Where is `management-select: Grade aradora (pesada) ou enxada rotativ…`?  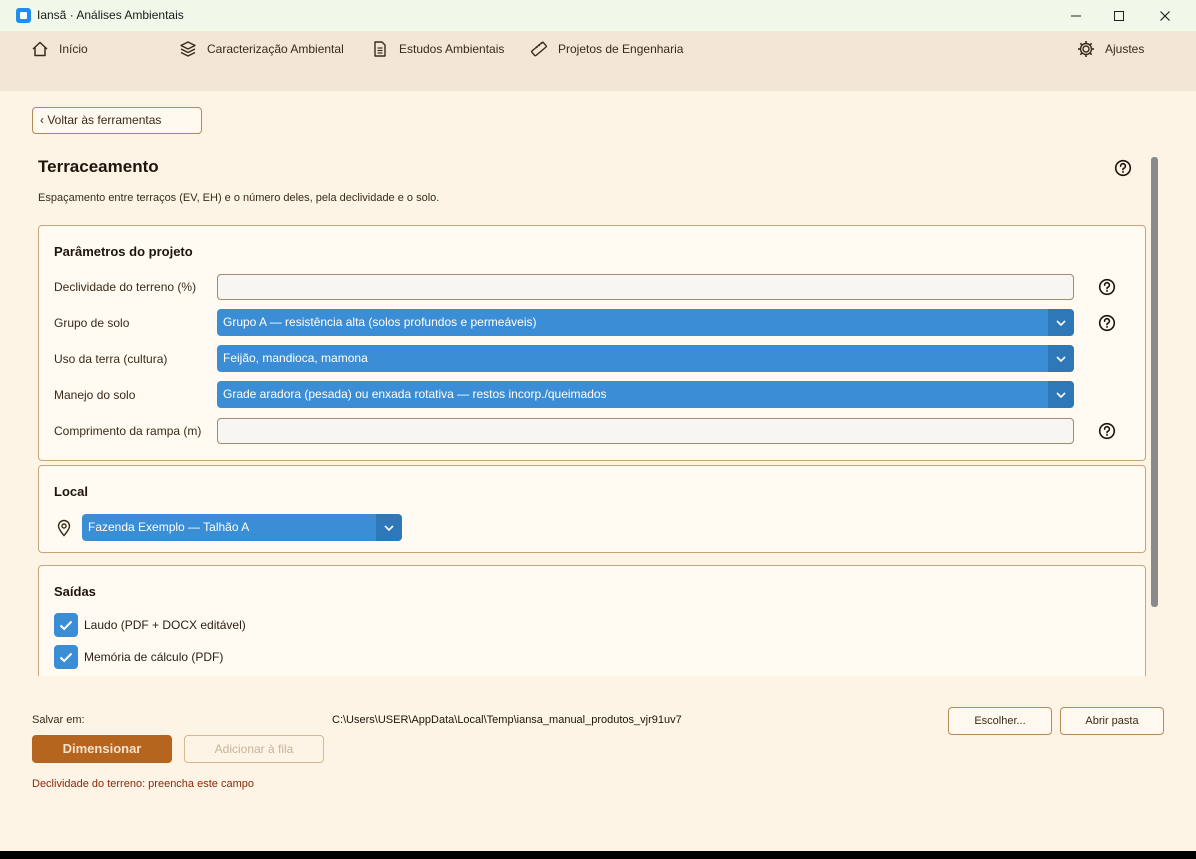 management-select: Grade aradora (pesada) ou enxada rotativ… is located at coordinates (645, 394).